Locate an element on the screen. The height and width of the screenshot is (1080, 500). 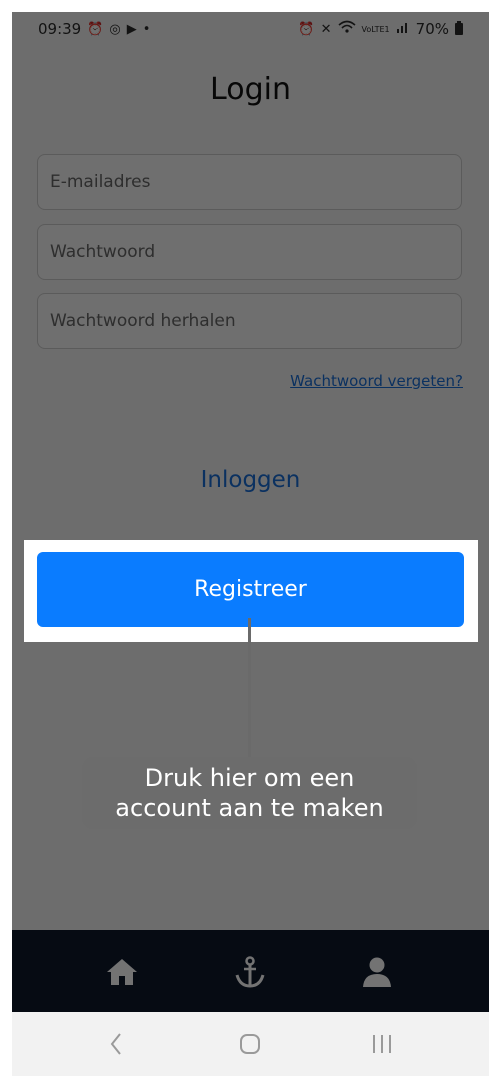
status-left: 09:39 ⏰ ◎ ▶ • is located at coordinates (94, 29).